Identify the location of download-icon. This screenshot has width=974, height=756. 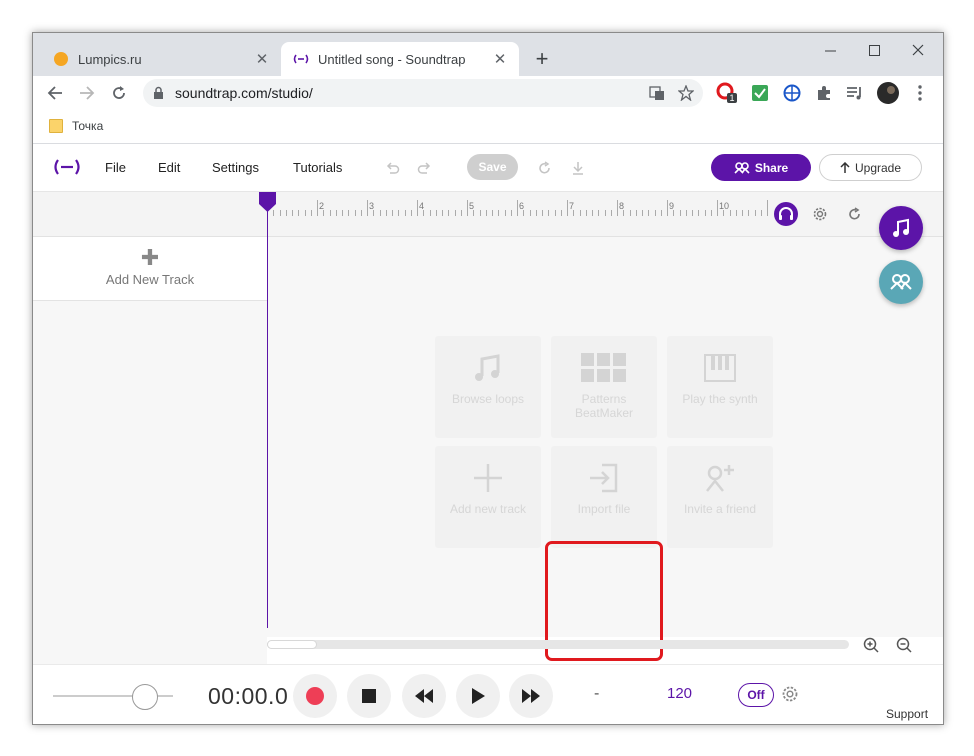
(578, 168).